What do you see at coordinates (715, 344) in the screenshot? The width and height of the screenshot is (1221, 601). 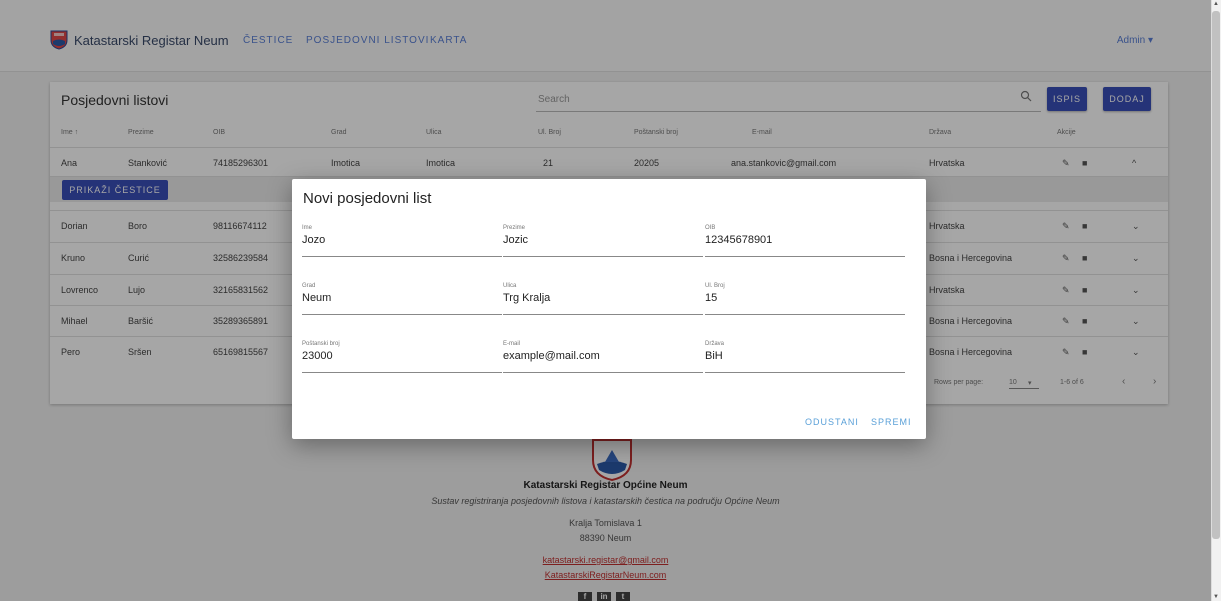 I see `drzava-label: Država` at bounding box center [715, 344].